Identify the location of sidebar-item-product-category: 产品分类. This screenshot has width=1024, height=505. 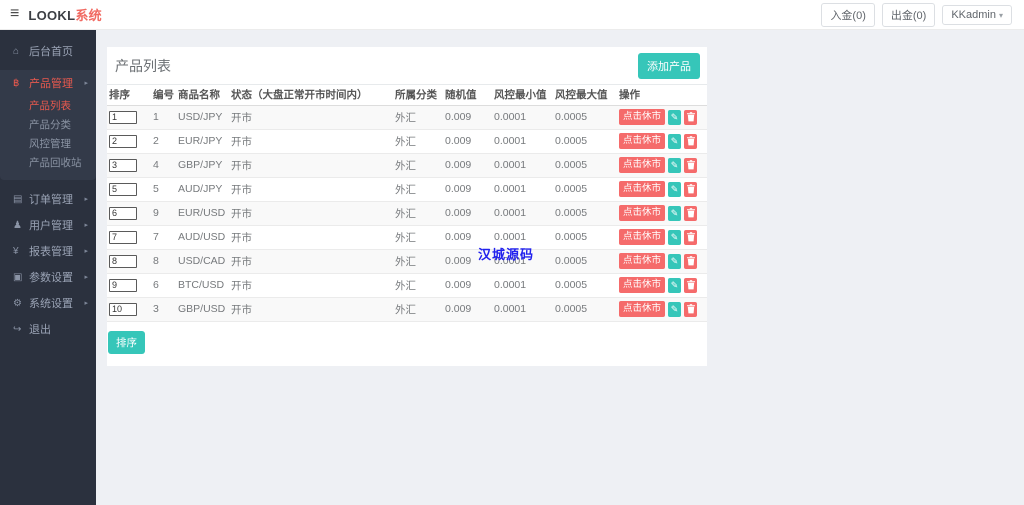
(48, 124).